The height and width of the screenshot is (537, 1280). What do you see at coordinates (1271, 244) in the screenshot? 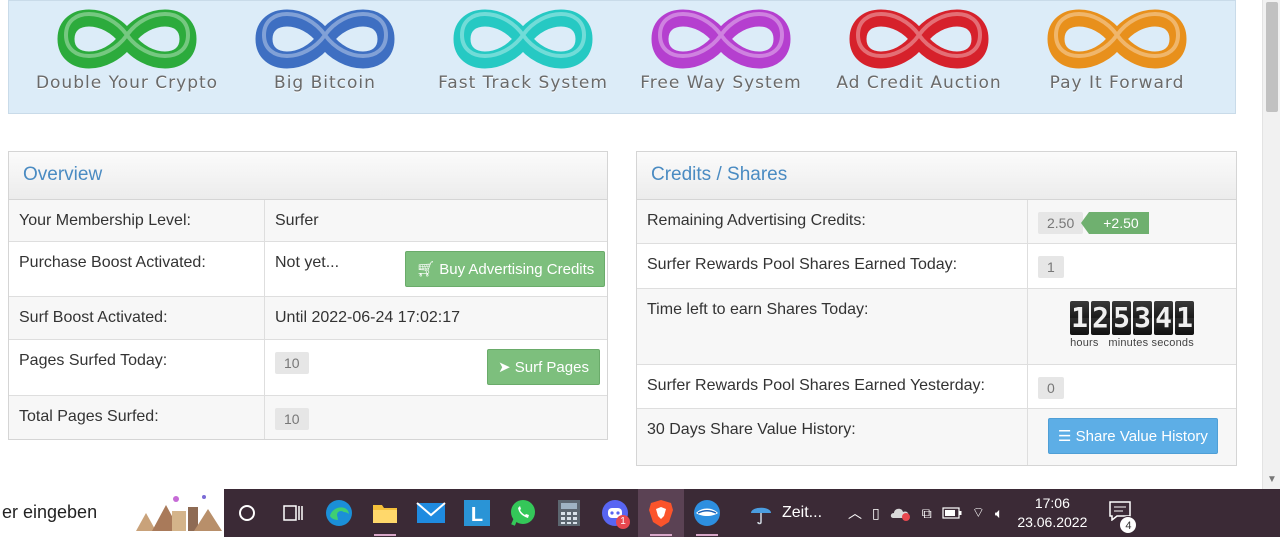
I see `page-scrollbar: ▼` at bounding box center [1271, 244].